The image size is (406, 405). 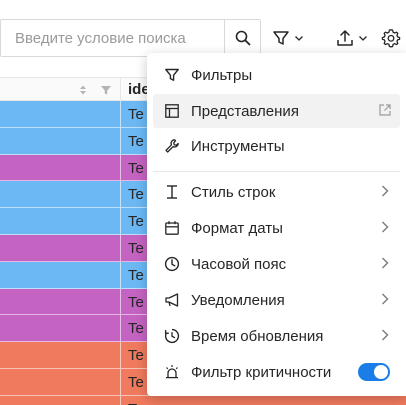 What do you see at coordinates (222, 75) in the screenshot?
I see `menu-item-label: Фильтры` at bounding box center [222, 75].